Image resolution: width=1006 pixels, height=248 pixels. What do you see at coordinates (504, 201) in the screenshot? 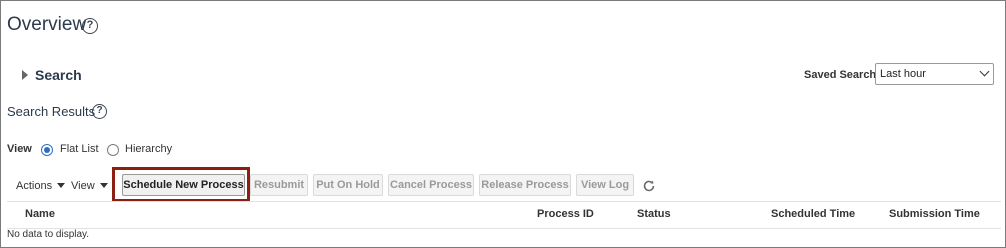
I see `table-top-divider` at bounding box center [504, 201].